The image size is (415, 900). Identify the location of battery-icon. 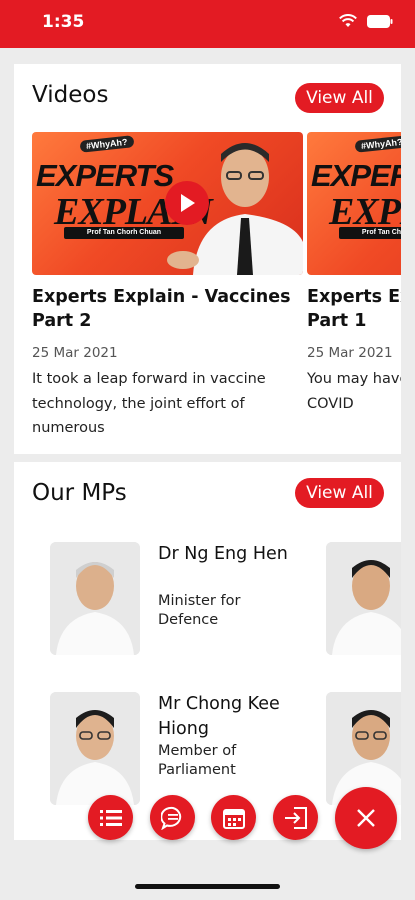
(380, 21).